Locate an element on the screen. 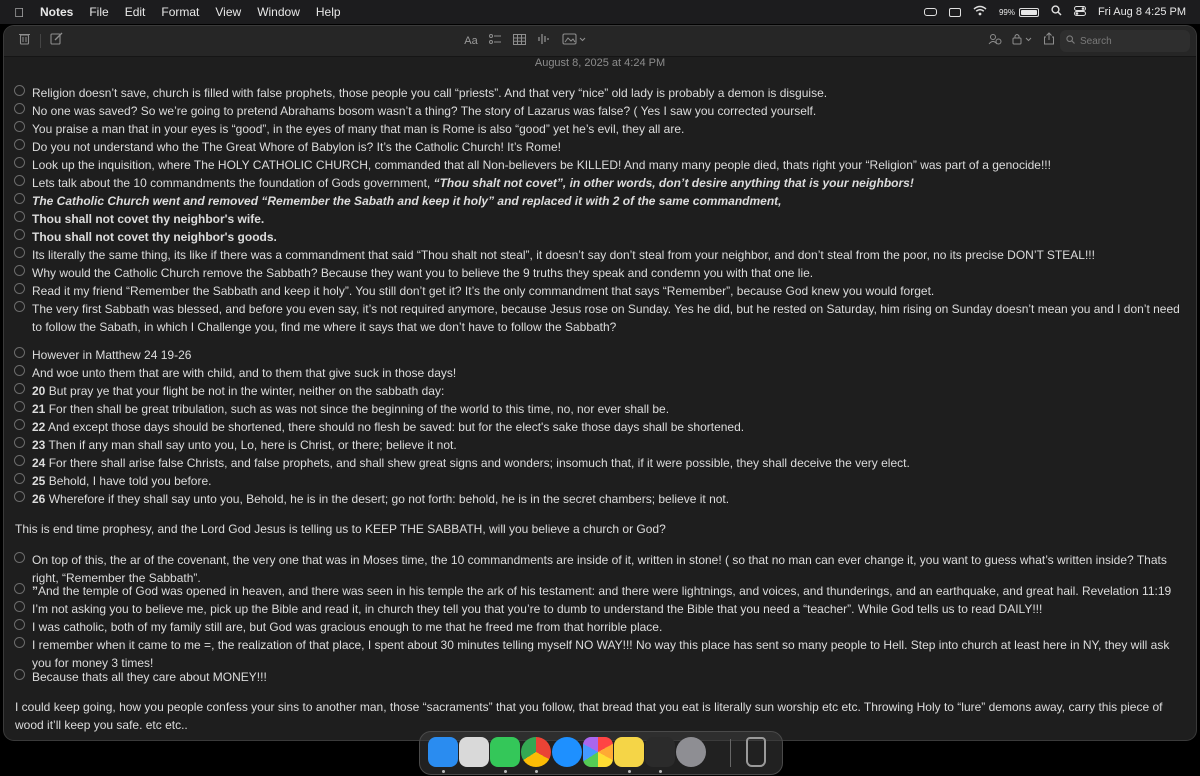  dock is located at coordinates (601, 753).